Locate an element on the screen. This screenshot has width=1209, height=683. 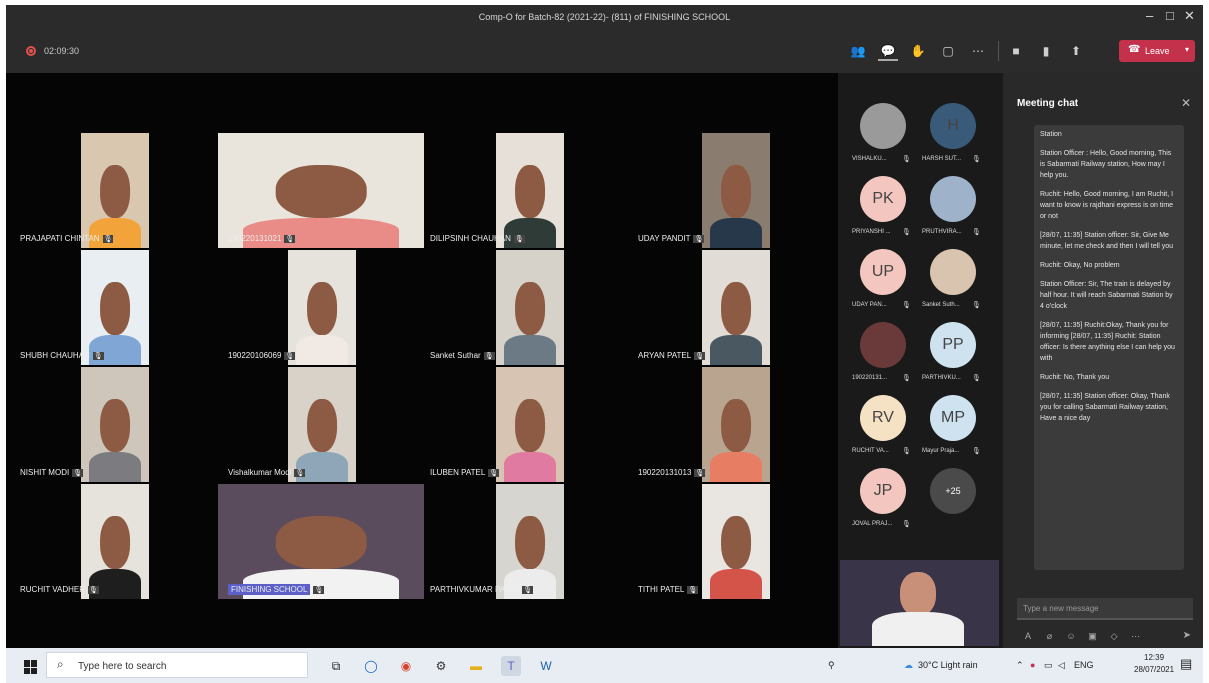
weather-text: 30°C Light rain is located at coordinates (948, 665).